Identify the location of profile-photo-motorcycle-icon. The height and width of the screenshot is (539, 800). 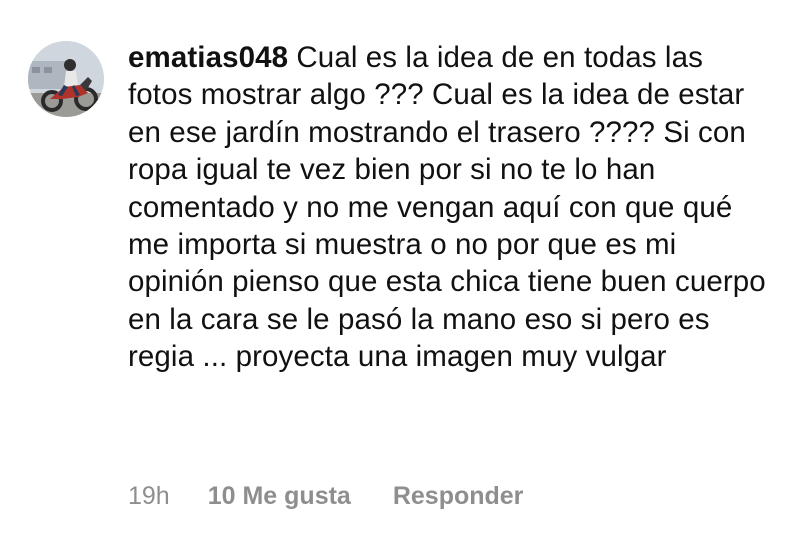
(66, 79).